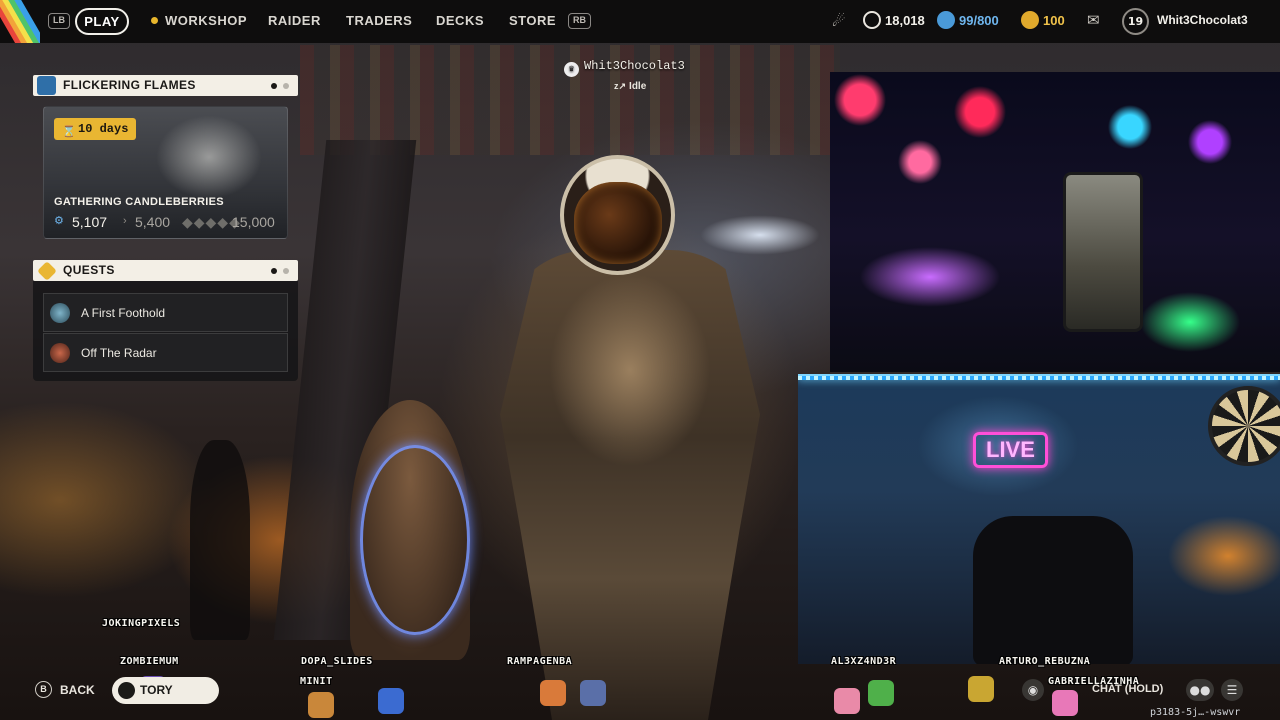  I want to click on raider-token-icon, so click(946, 20).